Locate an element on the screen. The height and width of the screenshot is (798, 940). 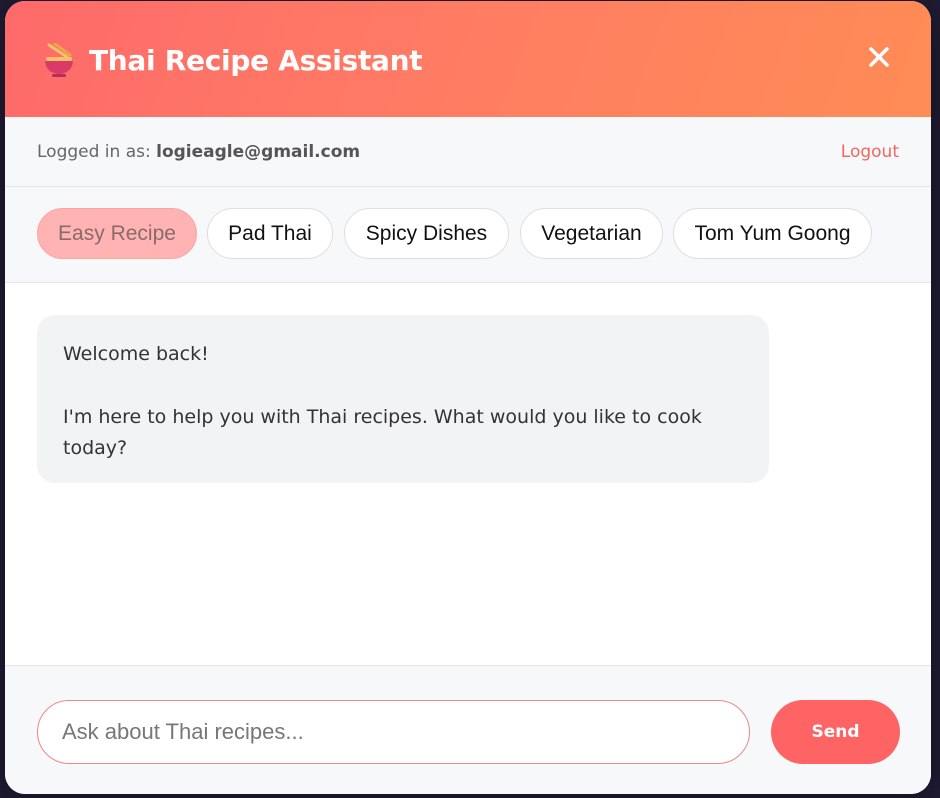
app-title: Thai Recipe Assistant is located at coordinates (256, 60).